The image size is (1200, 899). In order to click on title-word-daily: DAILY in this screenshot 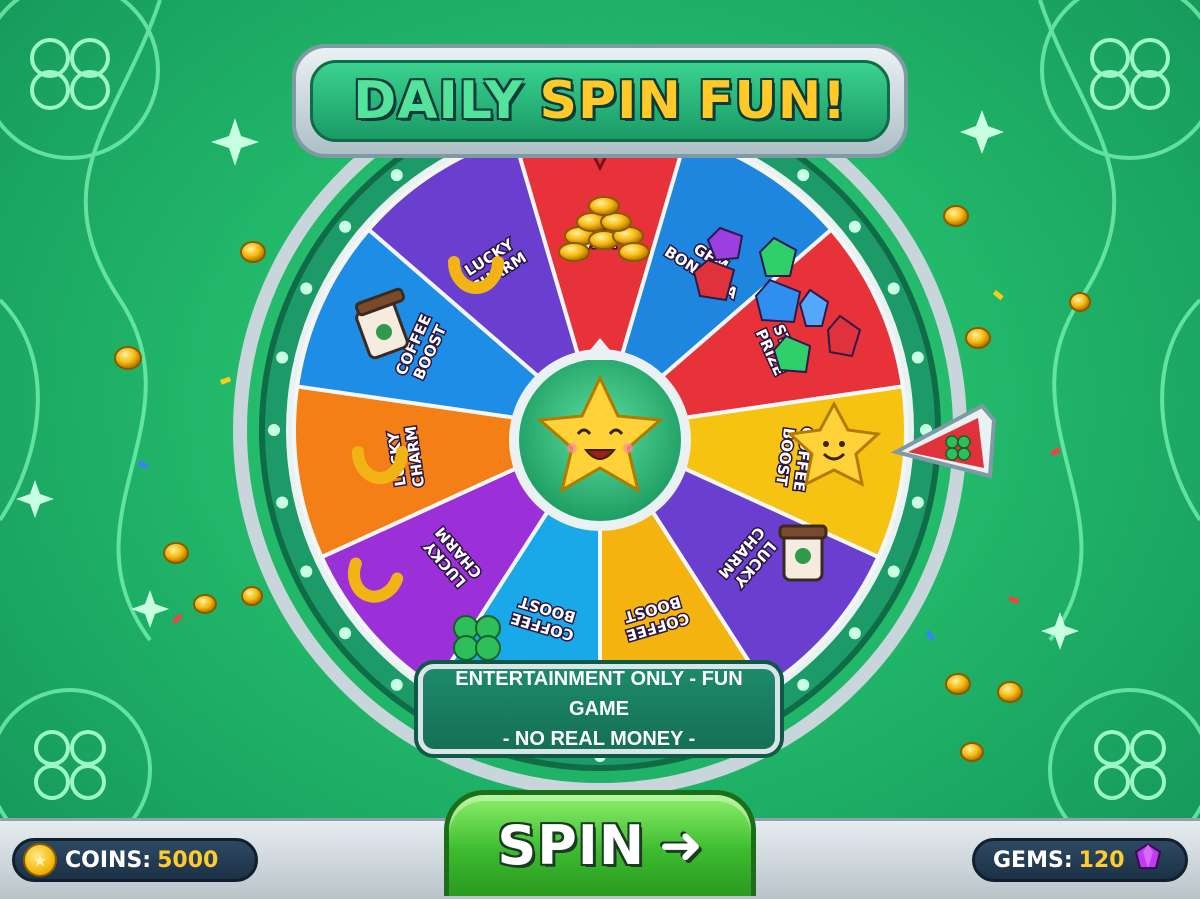, I will do `click(438, 101)`.